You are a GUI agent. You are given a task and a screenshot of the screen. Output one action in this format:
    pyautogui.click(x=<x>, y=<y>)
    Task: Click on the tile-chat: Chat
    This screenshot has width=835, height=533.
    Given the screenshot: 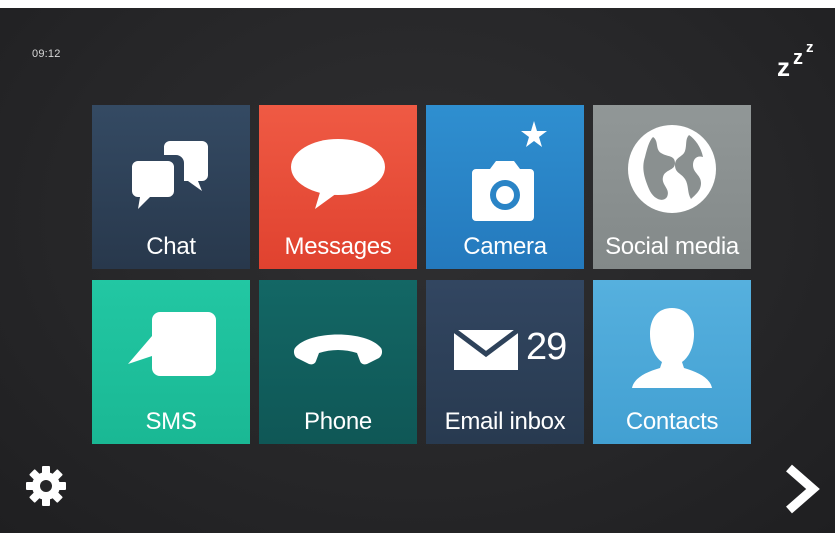 What is the action you would take?
    pyautogui.click(x=171, y=187)
    